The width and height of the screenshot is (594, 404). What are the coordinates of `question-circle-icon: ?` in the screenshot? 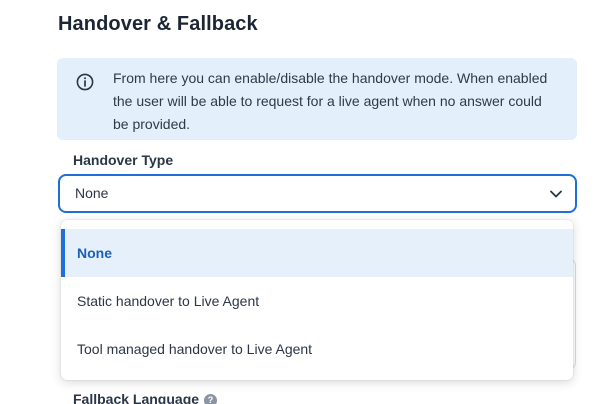 It's located at (211, 398).